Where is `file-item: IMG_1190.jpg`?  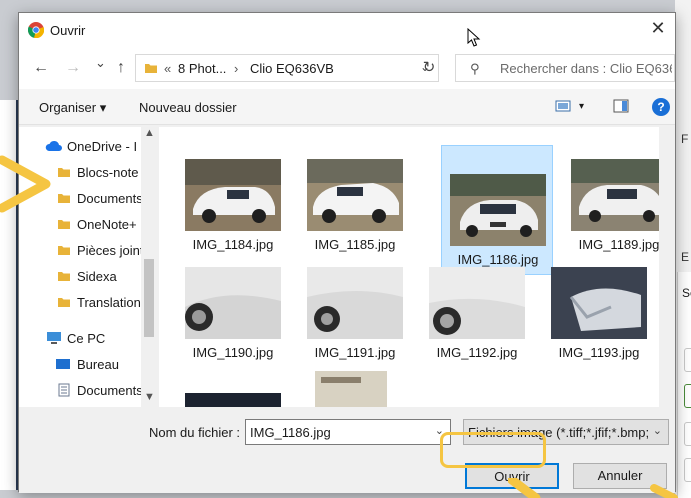
file-item: IMG_1190.jpg is located at coordinates (233, 304).